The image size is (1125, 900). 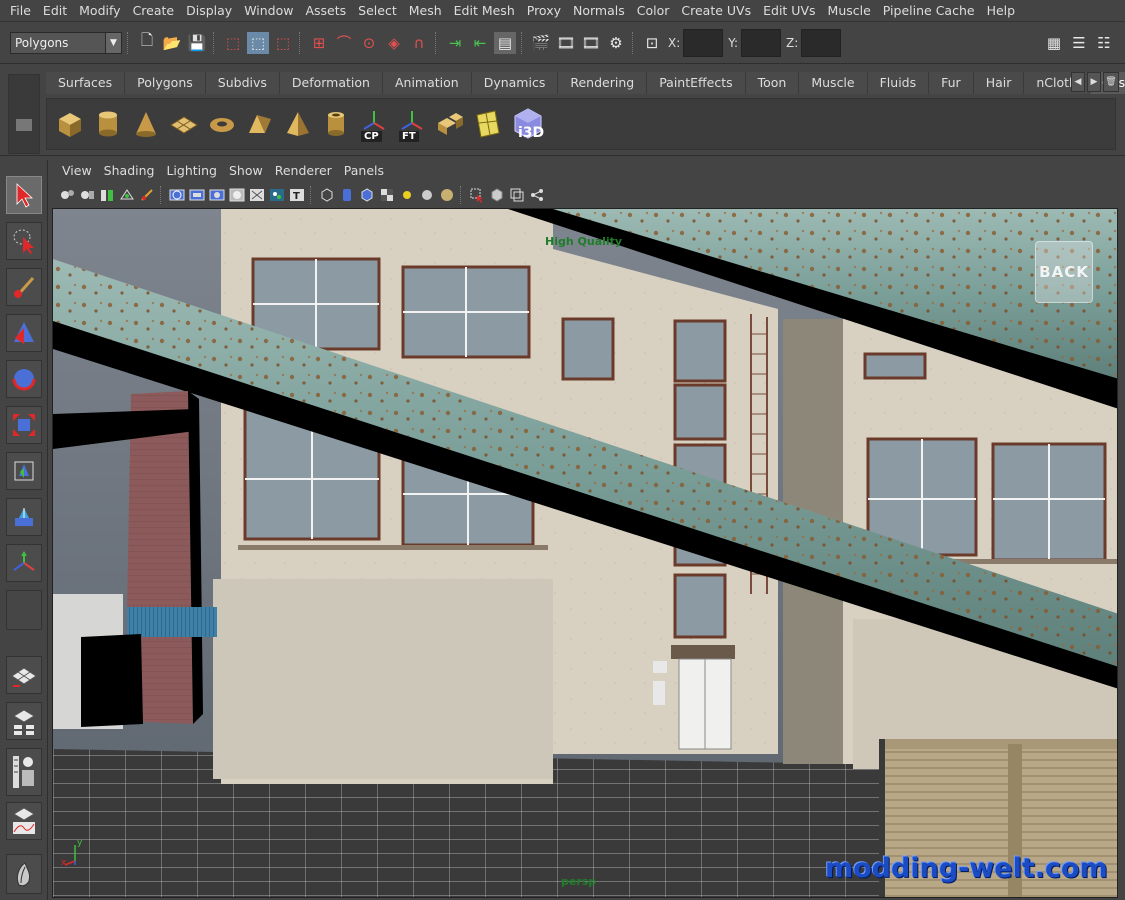 What do you see at coordinates (24, 563) in the screenshot?
I see `show-manipulator-tool` at bounding box center [24, 563].